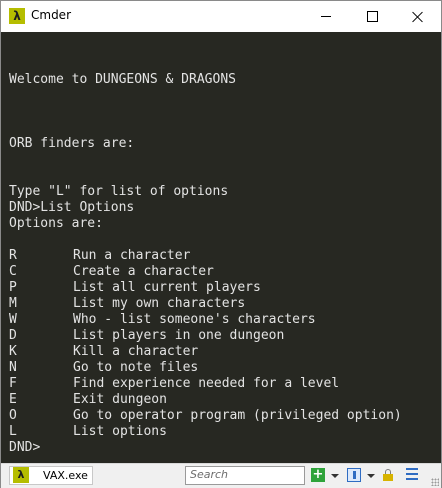 The width and height of the screenshot is (442, 488). I want to click on option-key: K, so click(13, 351).